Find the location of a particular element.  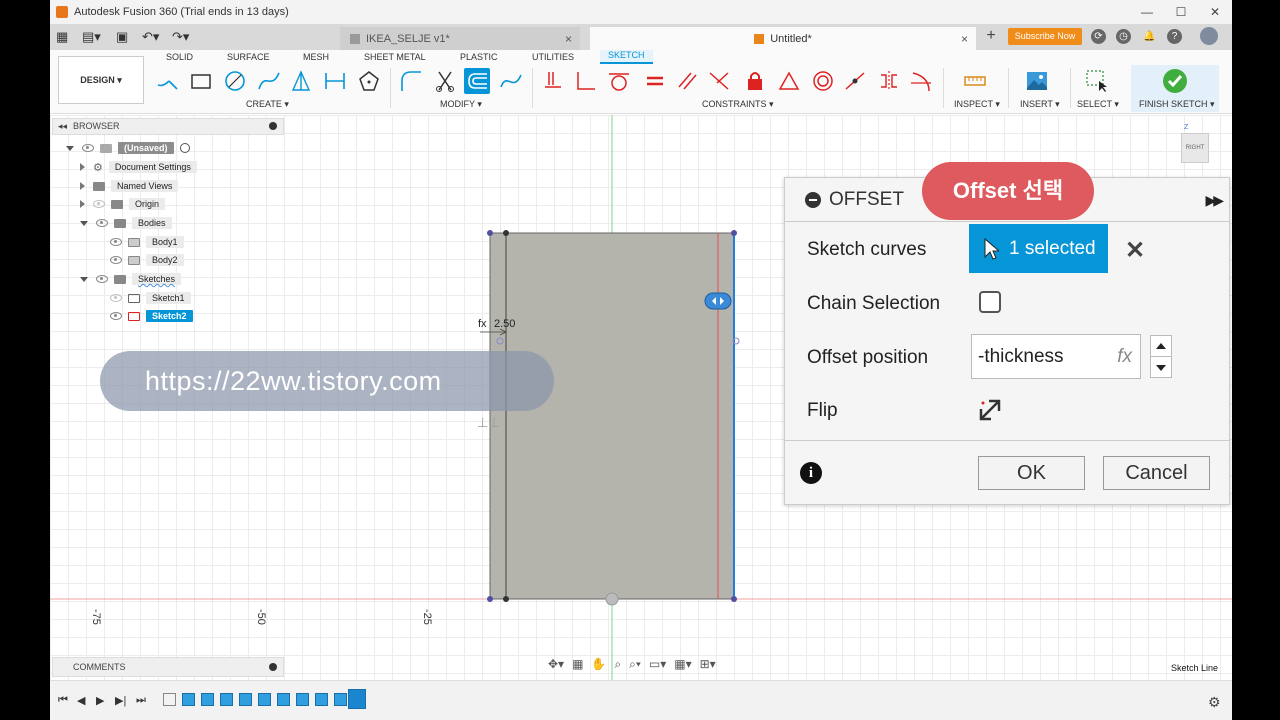

comments-header: COMMENTS is located at coordinates (168, 667).